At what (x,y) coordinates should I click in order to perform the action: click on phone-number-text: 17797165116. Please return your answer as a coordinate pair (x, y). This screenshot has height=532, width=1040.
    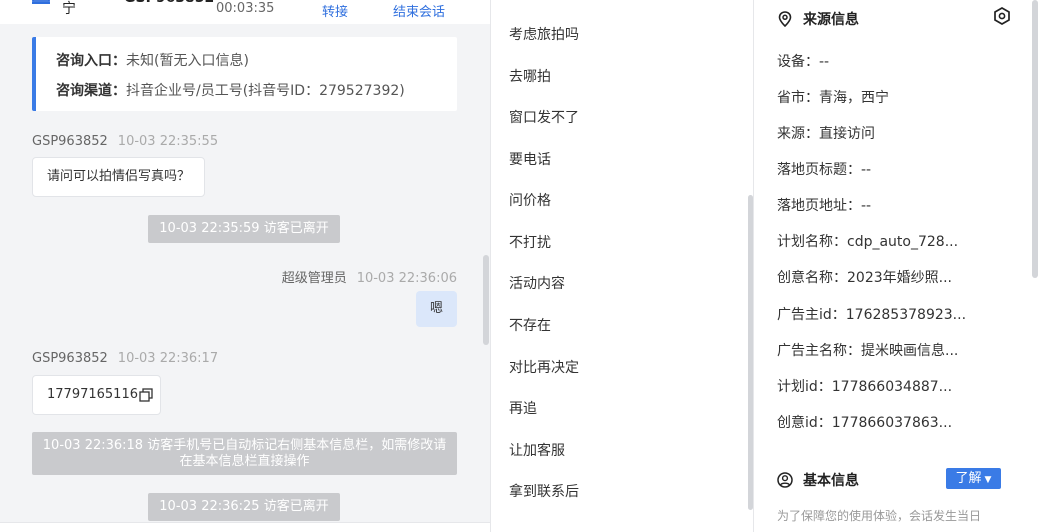
    Looking at the image, I should click on (92, 394).